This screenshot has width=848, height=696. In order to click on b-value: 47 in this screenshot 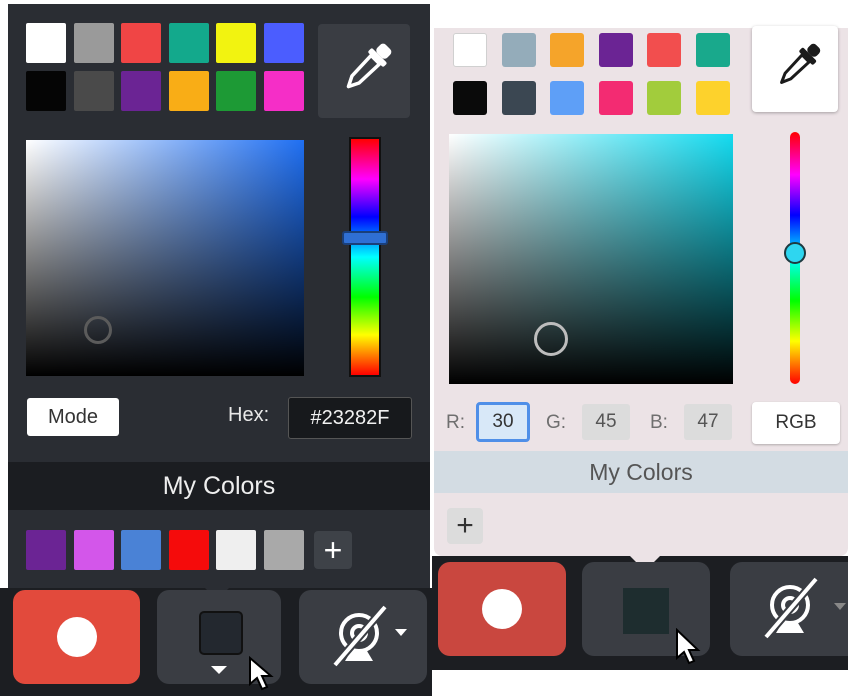, I will do `click(708, 421)`.